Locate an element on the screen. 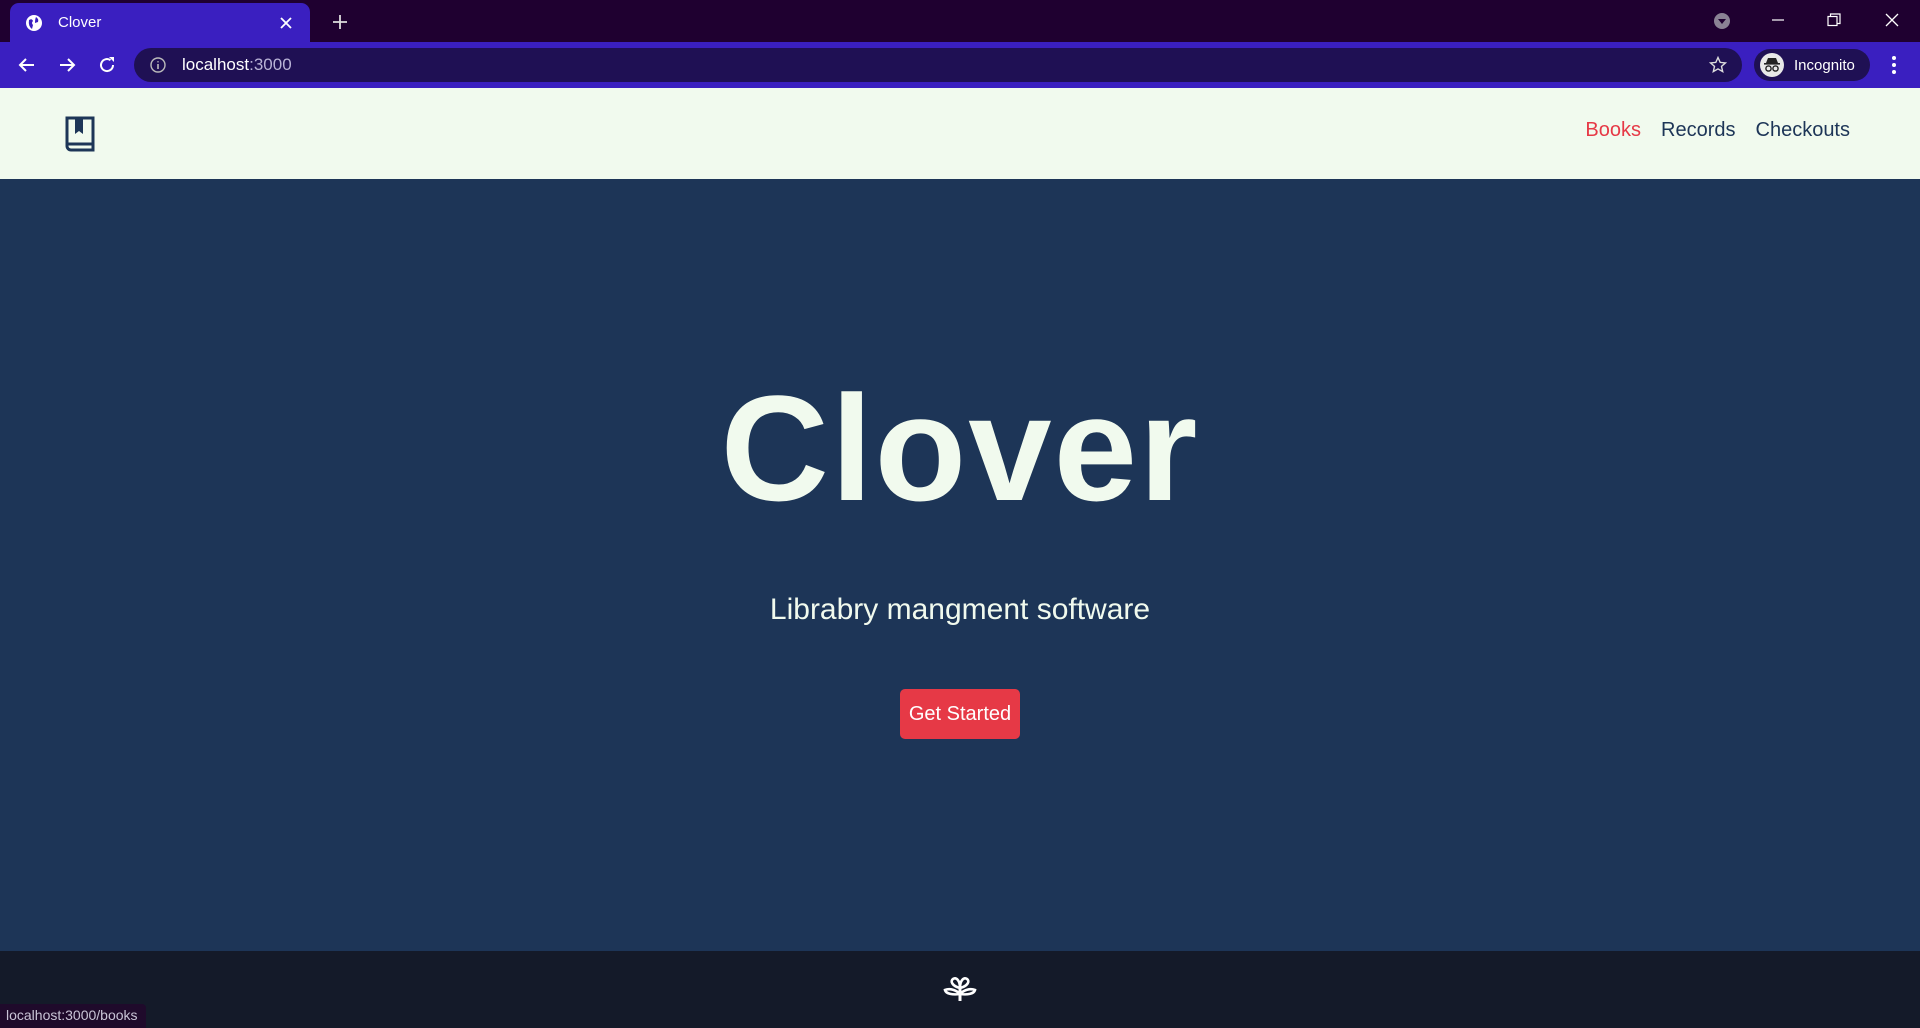 The height and width of the screenshot is (1028, 1920). restore-icon is located at coordinates (1834, 20).